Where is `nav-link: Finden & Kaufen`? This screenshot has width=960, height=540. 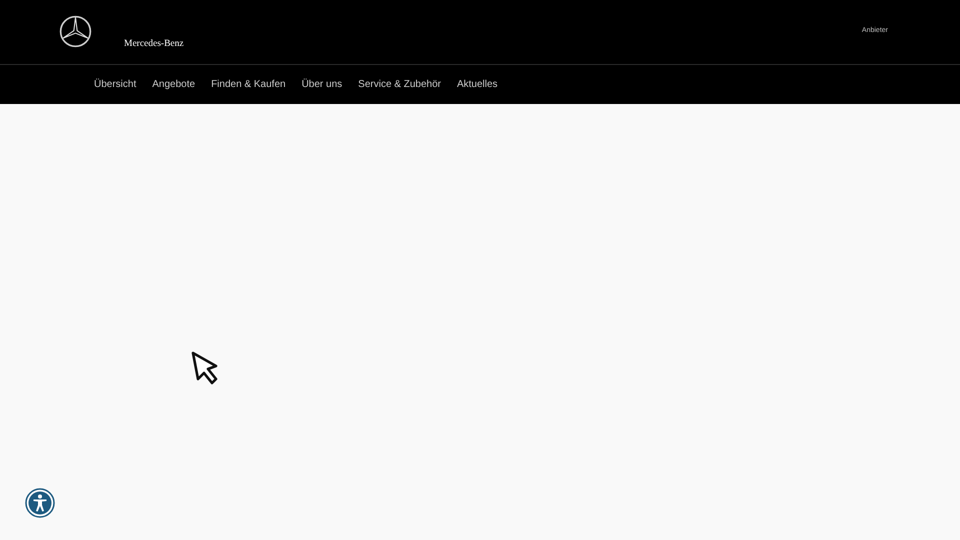
nav-link: Finden & Kaufen is located at coordinates (248, 84).